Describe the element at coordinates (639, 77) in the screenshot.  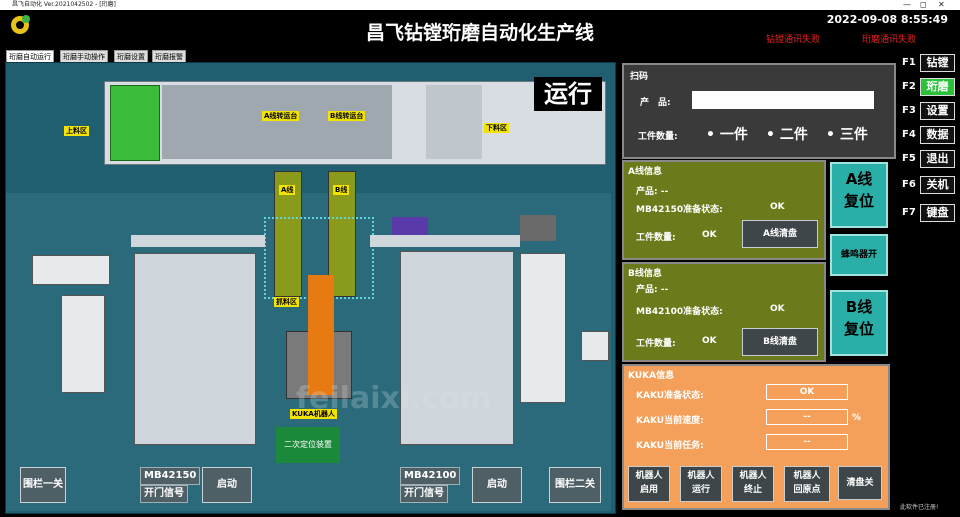
I see `scan-title: 扫码` at that location.